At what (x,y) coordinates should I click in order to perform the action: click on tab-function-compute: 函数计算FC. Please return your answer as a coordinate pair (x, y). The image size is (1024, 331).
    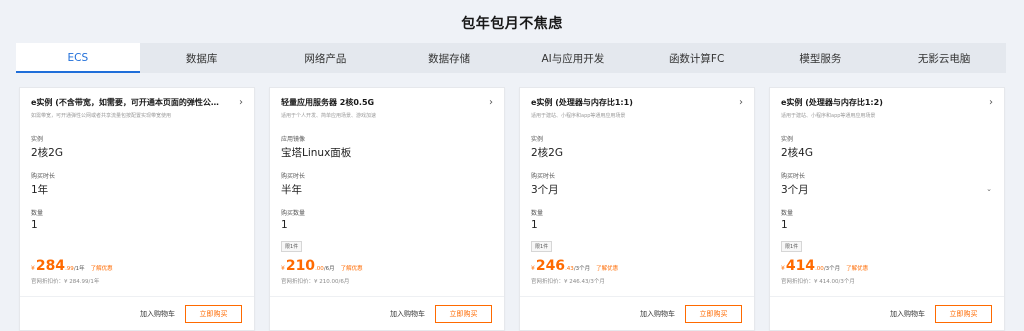
    Looking at the image, I should click on (697, 58).